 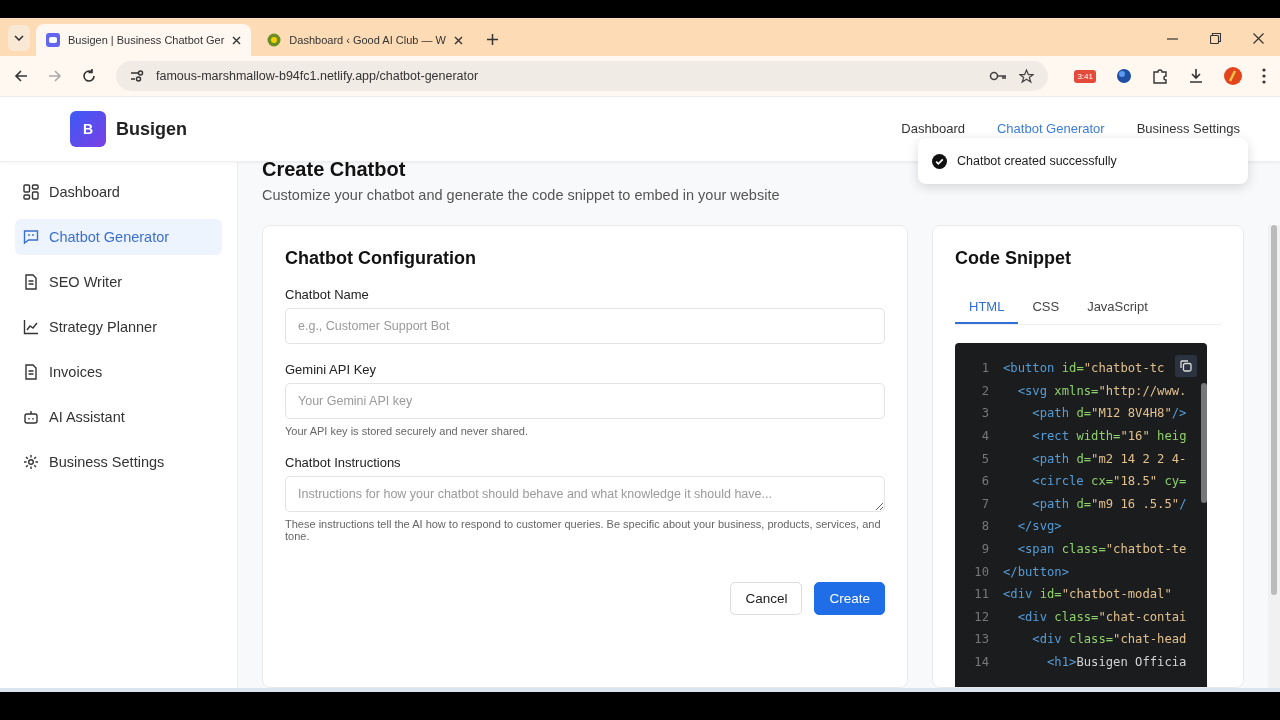 What do you see at coordinates (933, 128) in the screenshot?
I see `nav-link: Dashboard` at bounding box center [933, 128].